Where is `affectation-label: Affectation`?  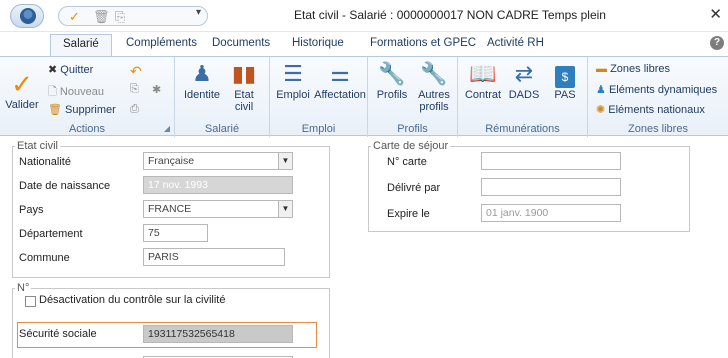 affectation-label: Affectation is located at coordinates (340, 95).